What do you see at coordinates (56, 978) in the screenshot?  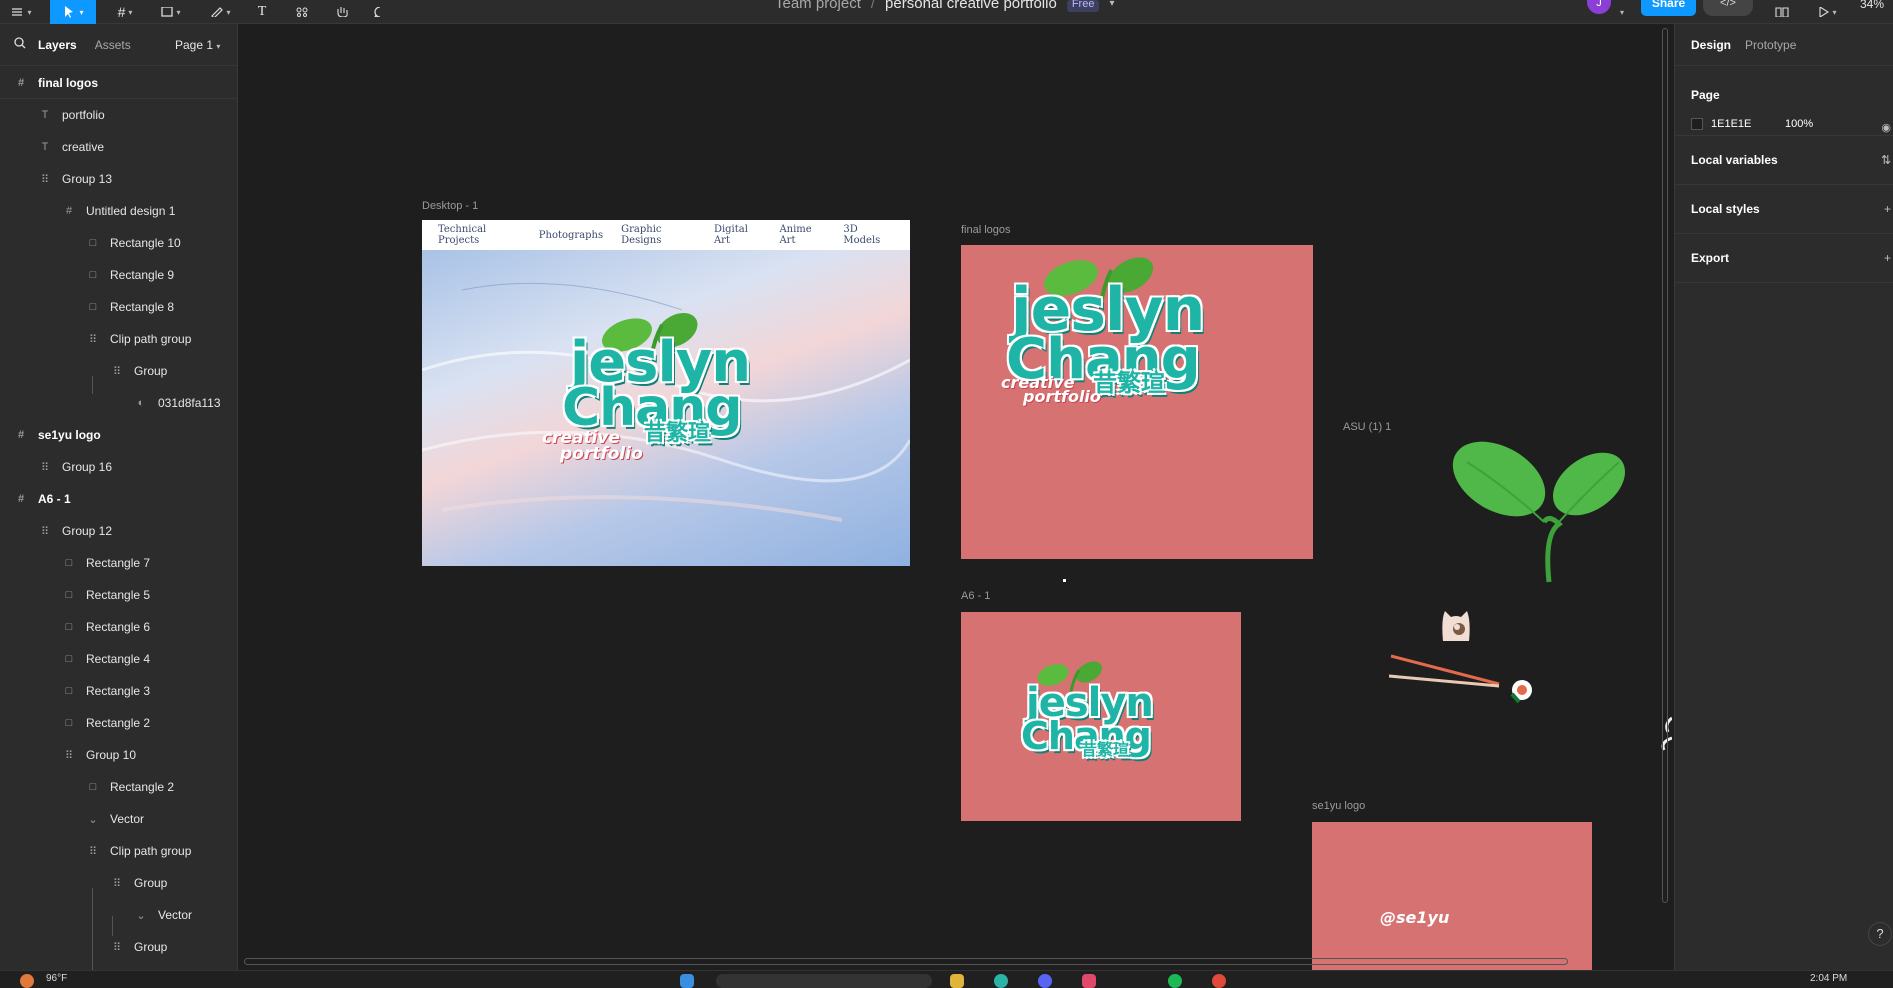 I see `weather-temp: 96°F` at bounding box center [56, 978].